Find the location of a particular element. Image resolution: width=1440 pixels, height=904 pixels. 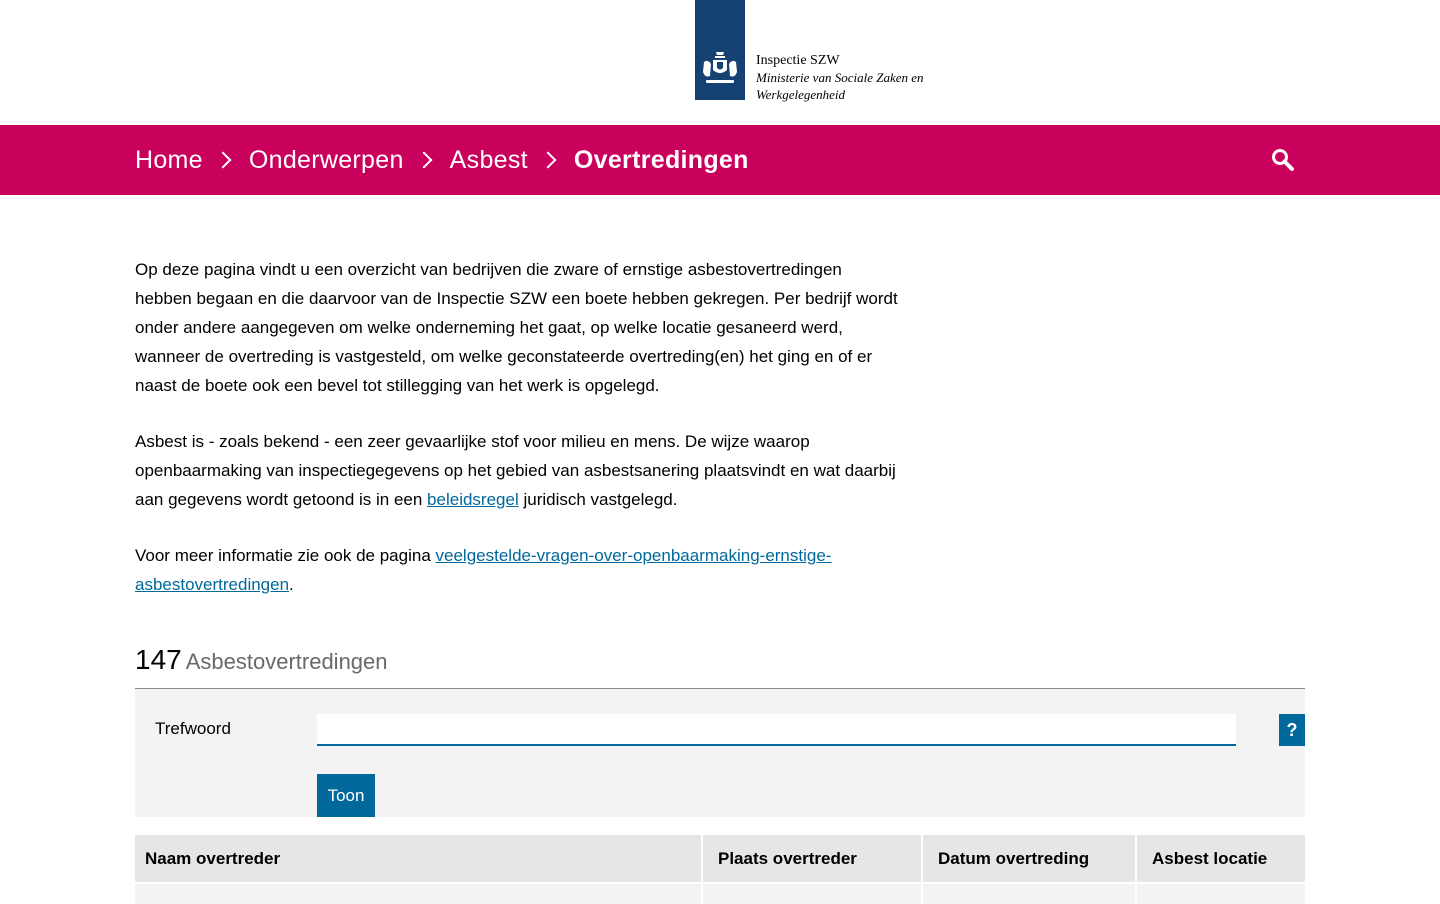

column-header-datum: Datum overtreding is located at coordinates (1029, 858).